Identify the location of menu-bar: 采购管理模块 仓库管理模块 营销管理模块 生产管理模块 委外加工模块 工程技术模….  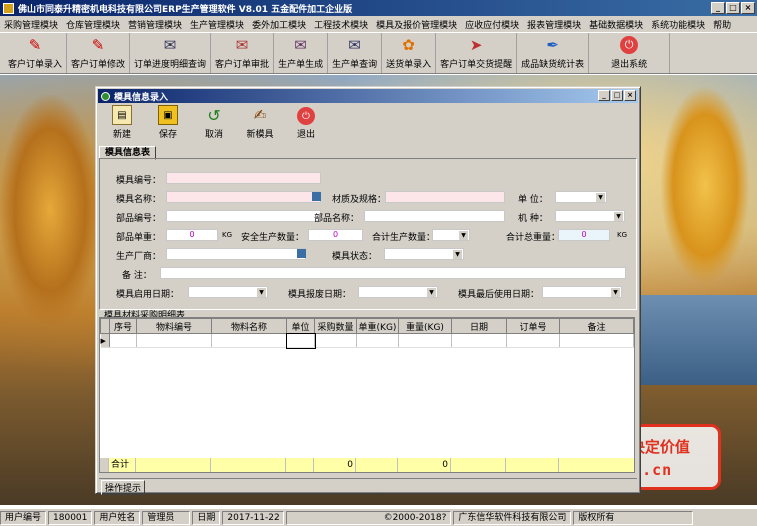
(378, 24).